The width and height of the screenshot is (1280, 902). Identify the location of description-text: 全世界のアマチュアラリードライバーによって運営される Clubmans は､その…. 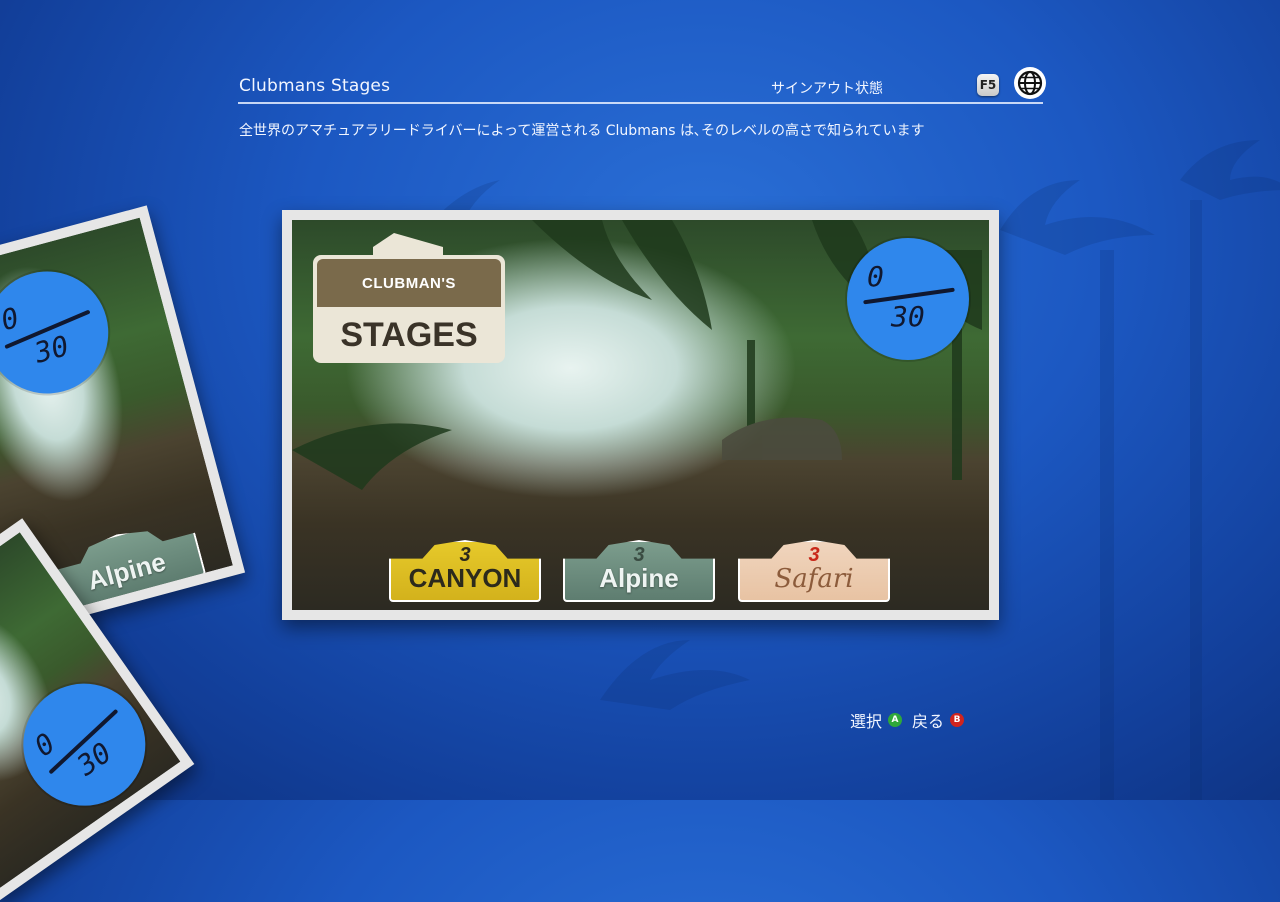
(582, 131).